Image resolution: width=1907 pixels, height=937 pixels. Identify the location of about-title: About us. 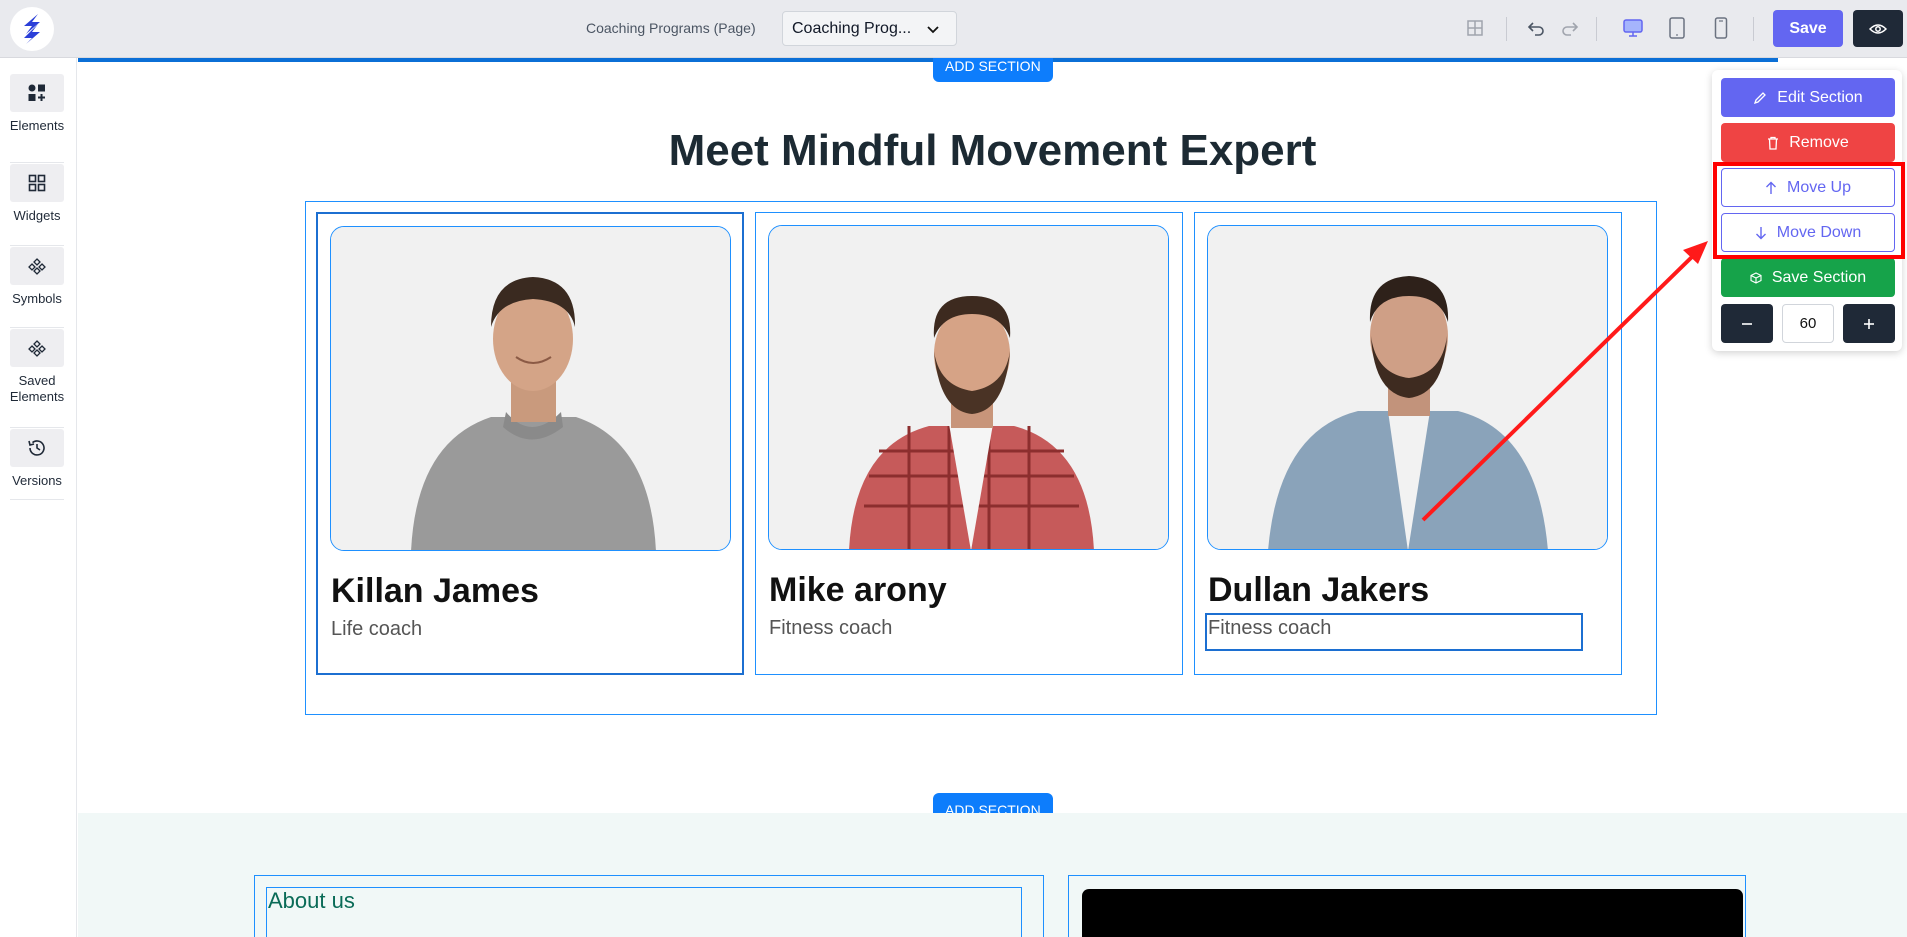
(644, 901).